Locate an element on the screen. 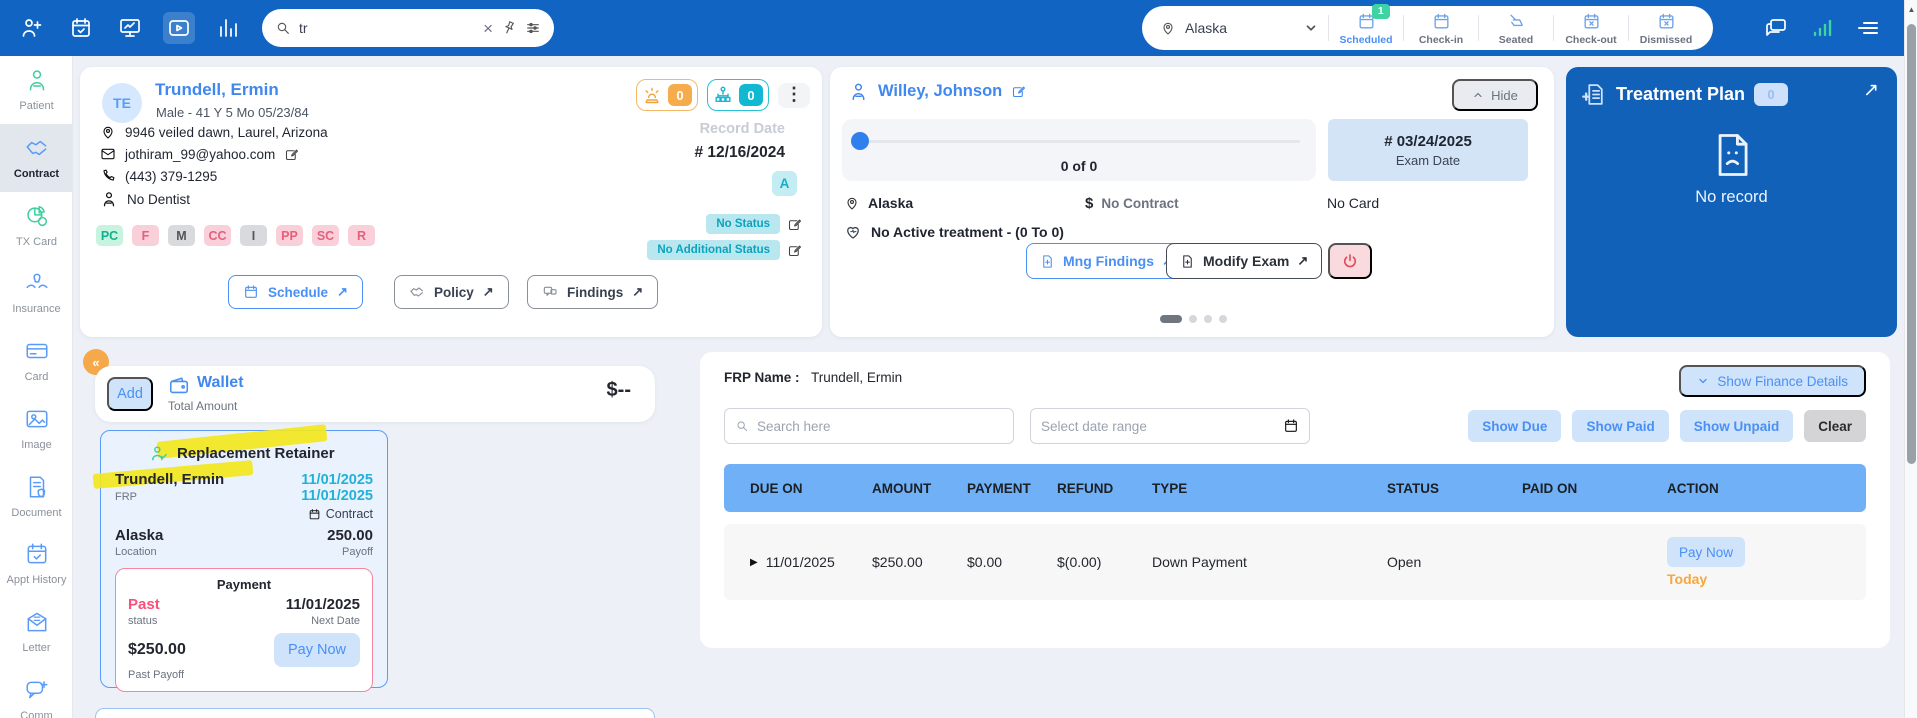  family-links-badge: 0 is located at coordinates (738, 95).